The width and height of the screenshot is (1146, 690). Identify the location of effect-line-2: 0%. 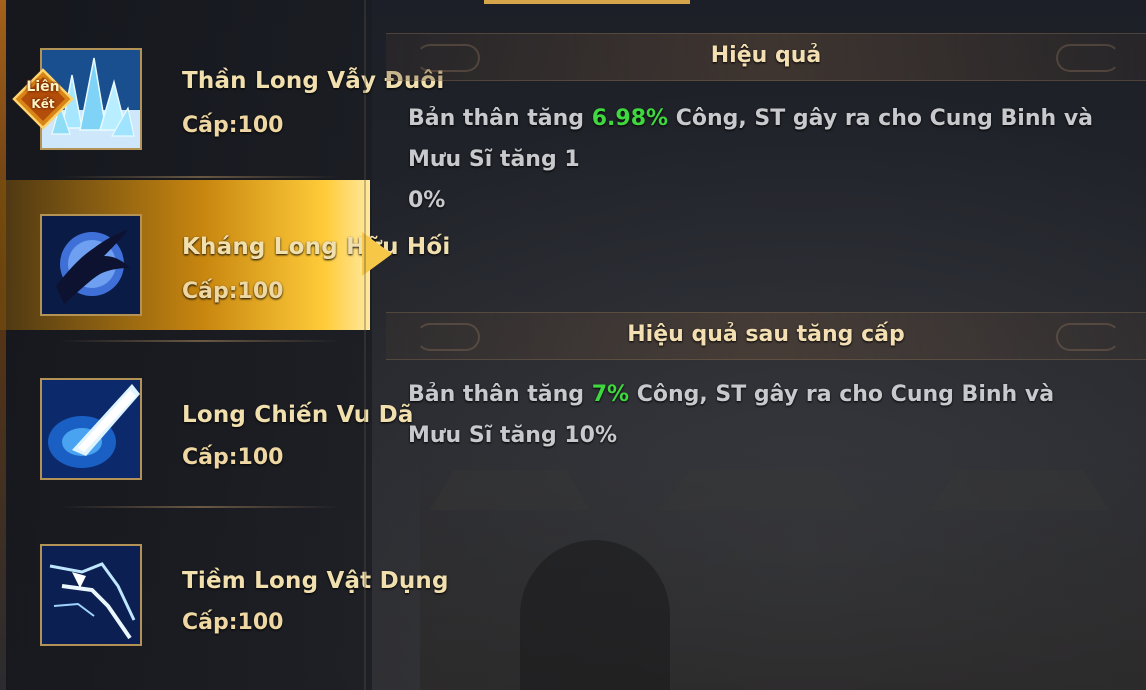
(427, 200).